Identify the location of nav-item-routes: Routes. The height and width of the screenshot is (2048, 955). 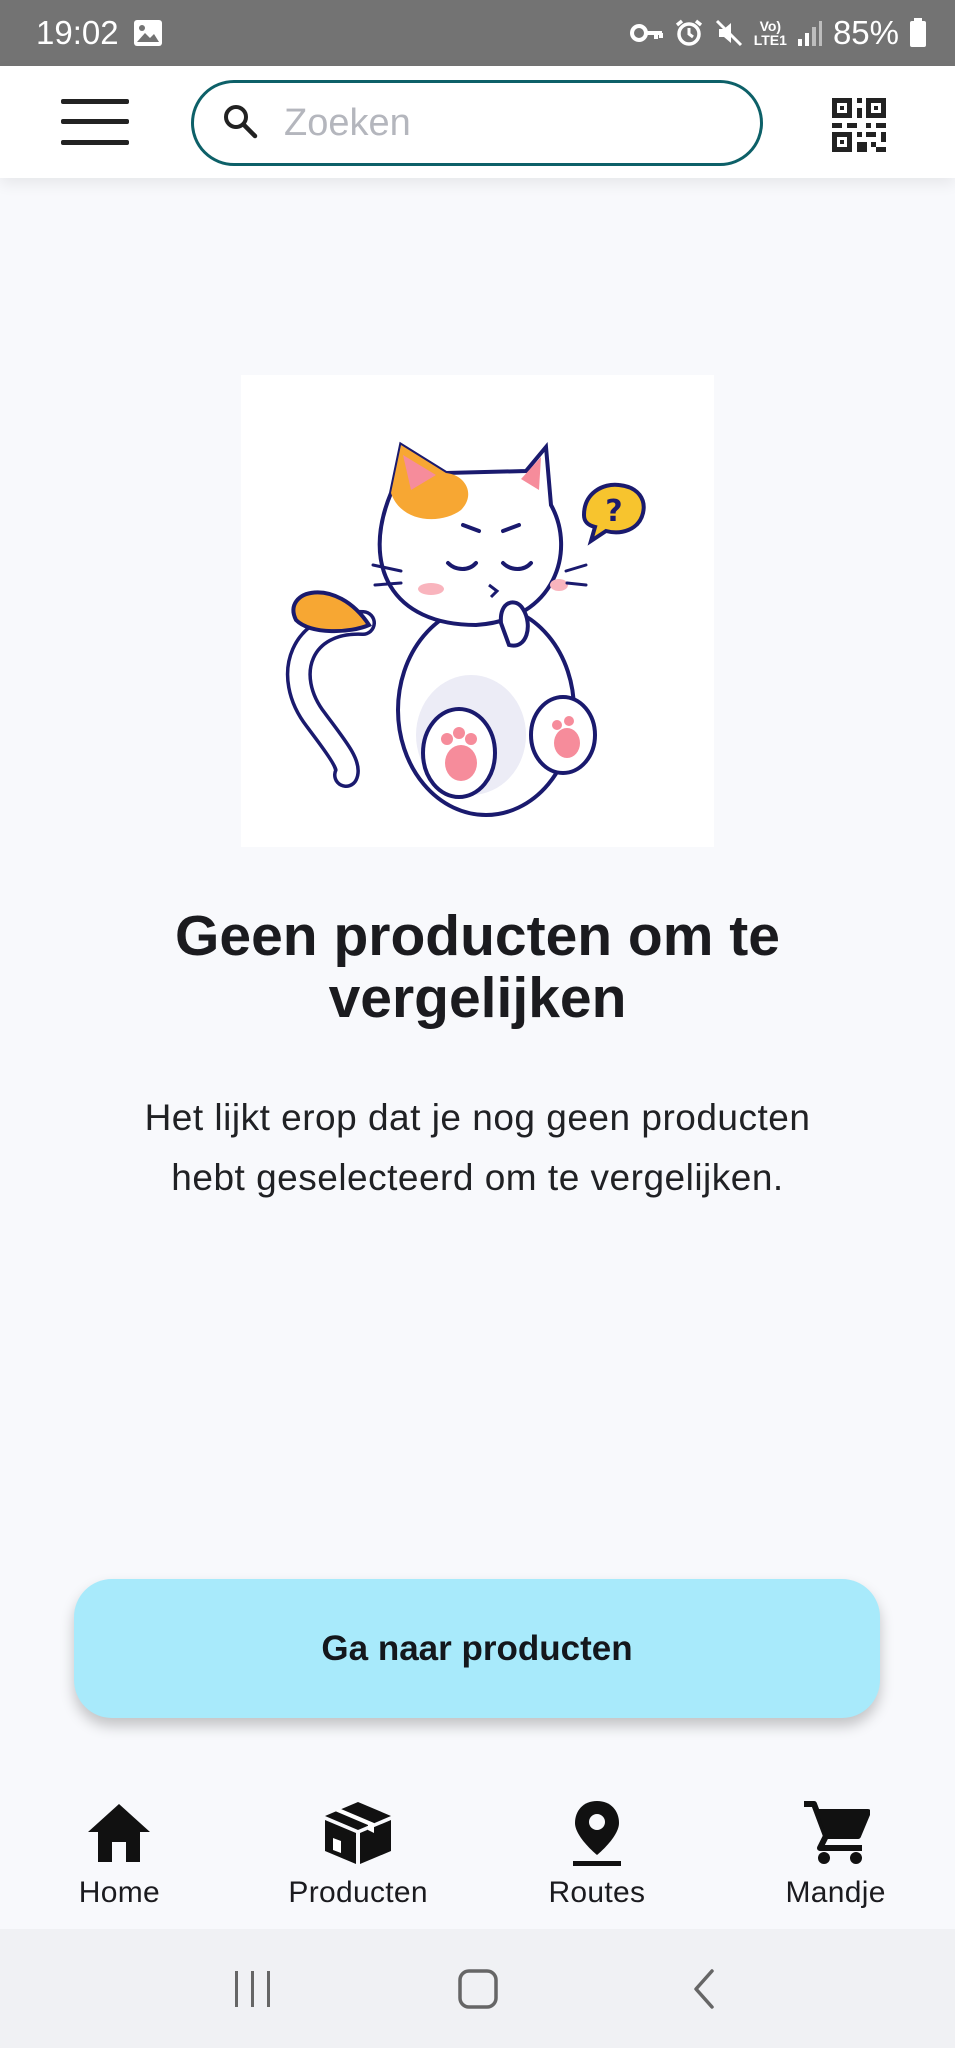
(597, 1852).